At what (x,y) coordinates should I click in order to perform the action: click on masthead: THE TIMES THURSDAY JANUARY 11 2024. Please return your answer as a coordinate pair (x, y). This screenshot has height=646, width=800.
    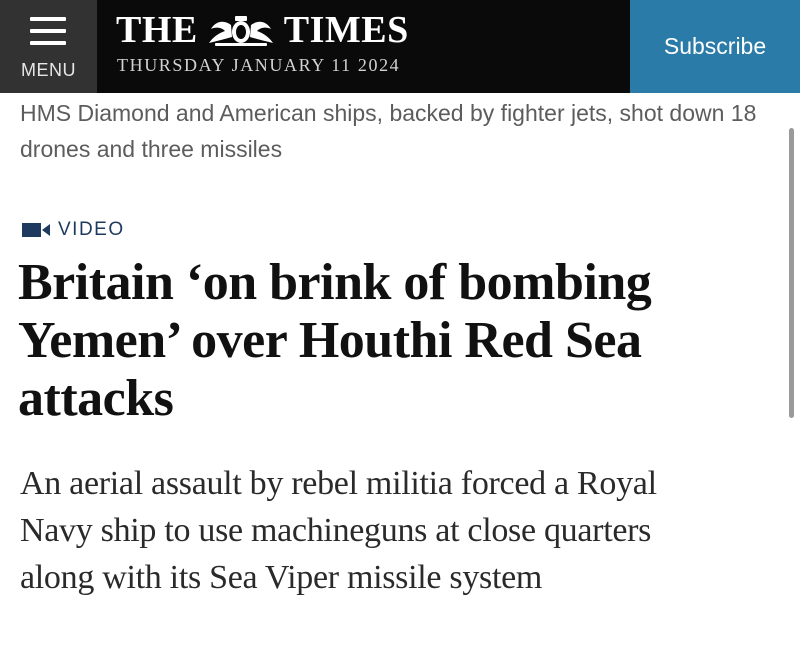
    Looking at the image, I should click on (363, 46).